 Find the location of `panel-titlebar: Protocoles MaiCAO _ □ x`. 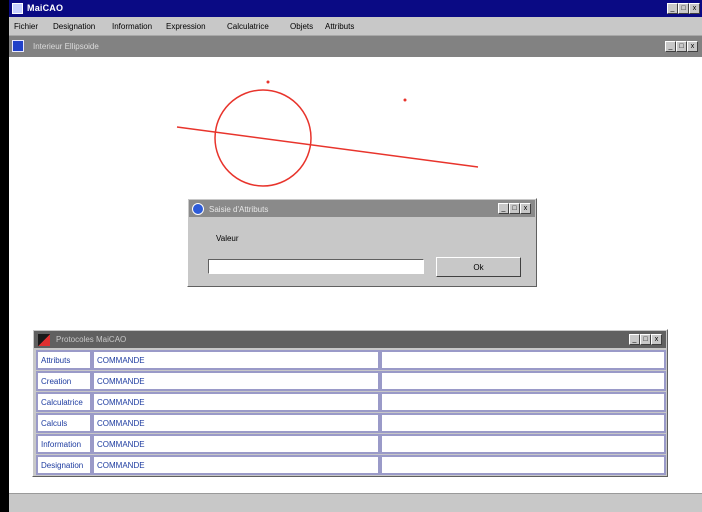

panel-titlebar: Protocoles MaiCAO _ □ x is located at coordinates (350, 339).